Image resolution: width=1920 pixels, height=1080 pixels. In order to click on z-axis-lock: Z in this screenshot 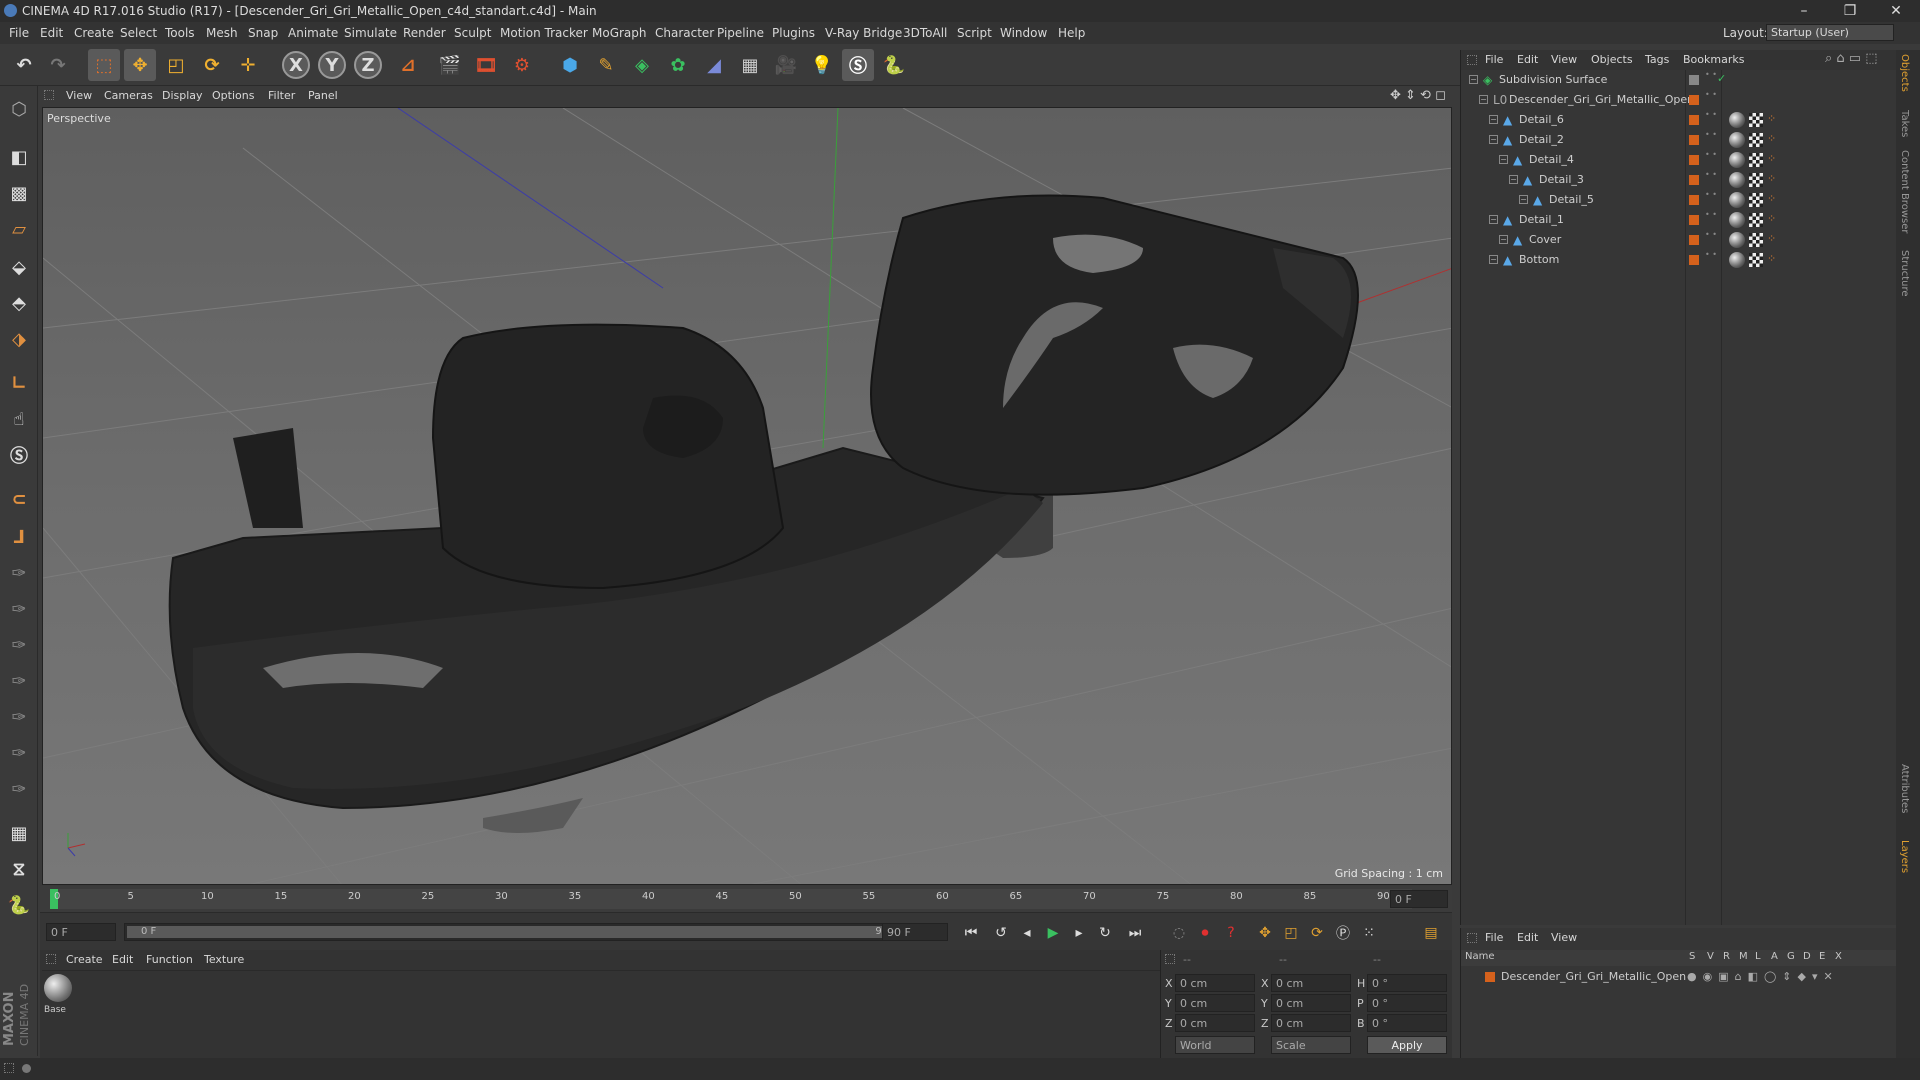, I will do `click(368, 65)`.